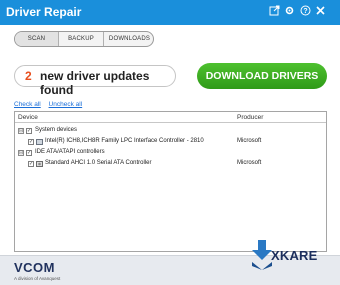  Describe the element at coordinates (262, 76) in the screenshot. I see `download-drivers-button: DOWNLOAD DRIVERS` at that location.